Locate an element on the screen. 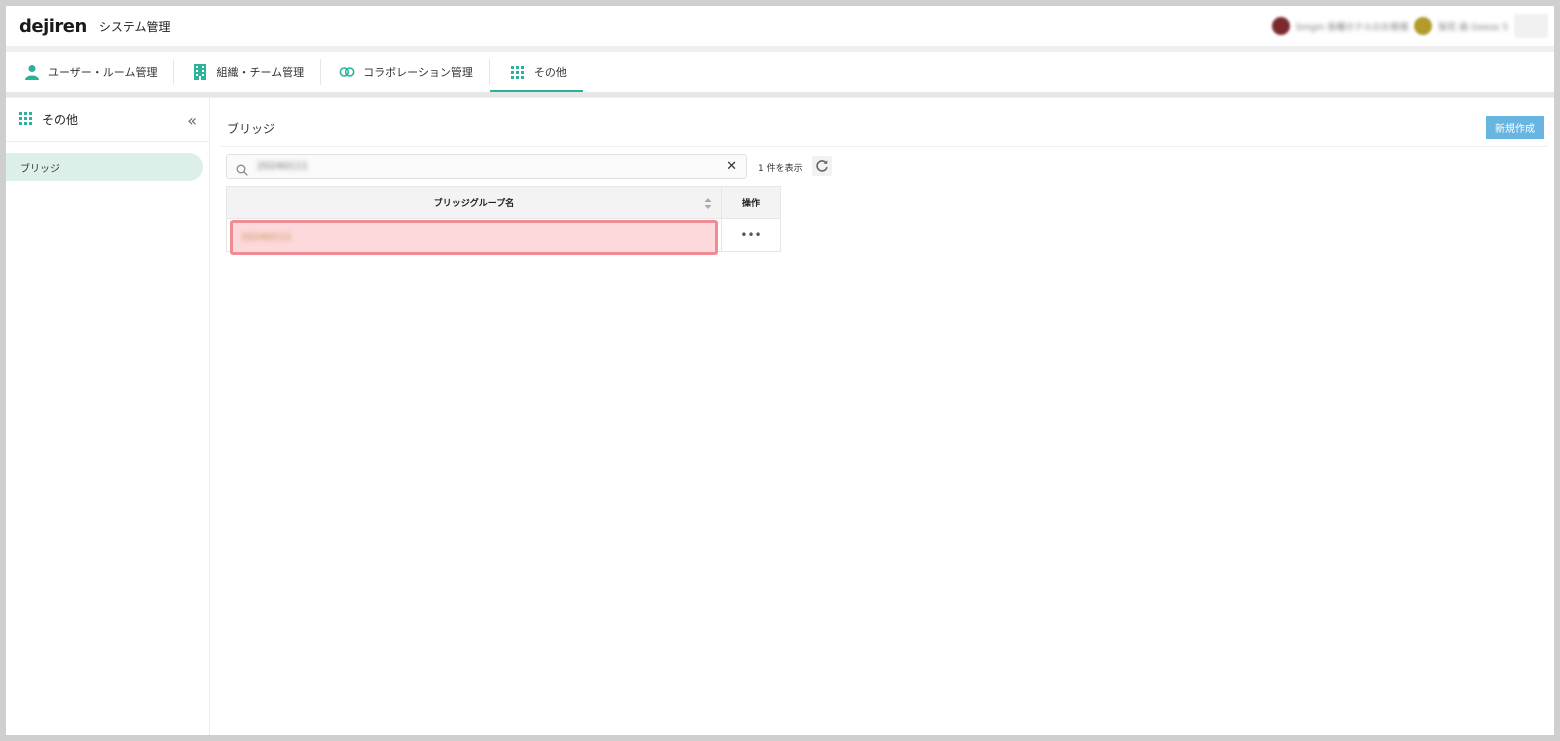  page-title: ブリッジ is located at coordinates (251, 129).